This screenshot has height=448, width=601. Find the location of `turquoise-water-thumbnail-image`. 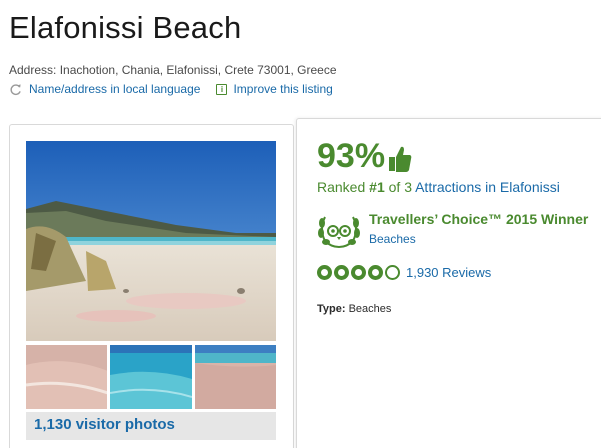

turquoise-water-thumbnail-image is located at coordinates (151, 377).